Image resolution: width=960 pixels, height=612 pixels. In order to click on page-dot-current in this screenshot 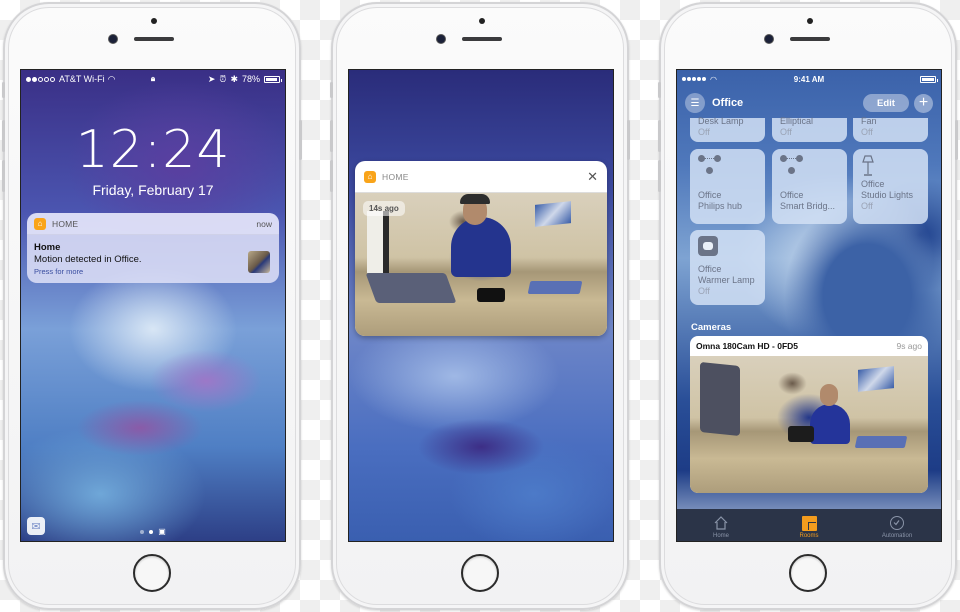, I will do `click(151, 532)`.